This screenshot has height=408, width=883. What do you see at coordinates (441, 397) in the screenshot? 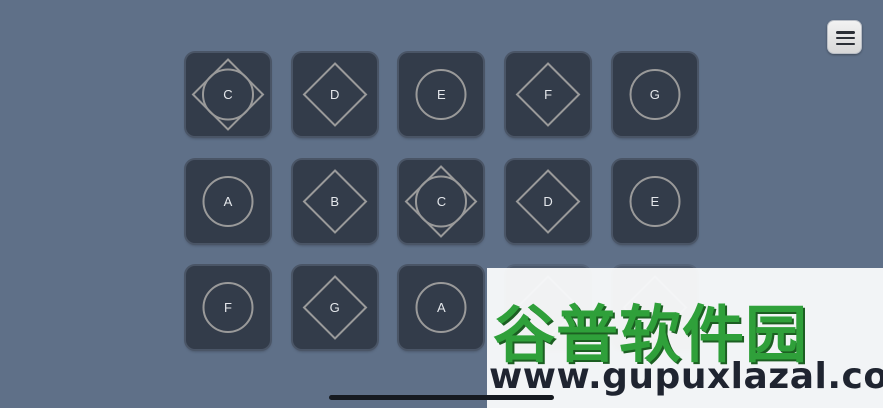
I see `home-indicator` at bounding box center [441, 397].